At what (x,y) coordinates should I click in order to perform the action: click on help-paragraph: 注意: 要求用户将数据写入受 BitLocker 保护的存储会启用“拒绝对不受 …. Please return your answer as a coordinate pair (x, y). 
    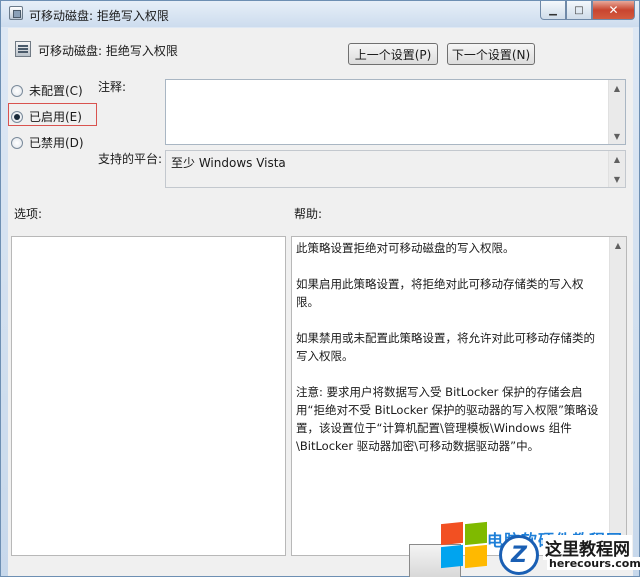
    Looking at the image, I should click on (447, 419).